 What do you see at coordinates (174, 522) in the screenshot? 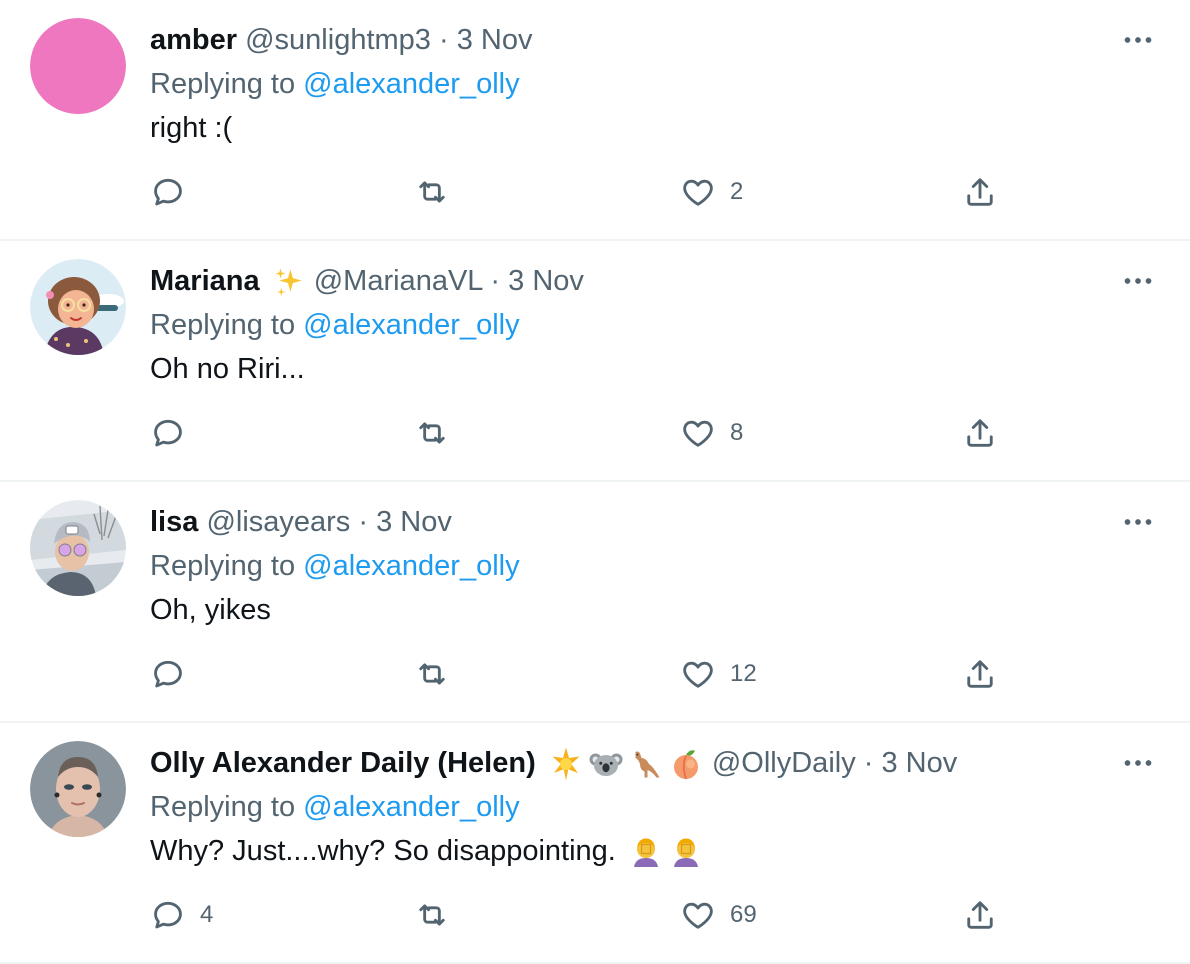
I see `display-name: lisa` at bounding box center [174, 522].